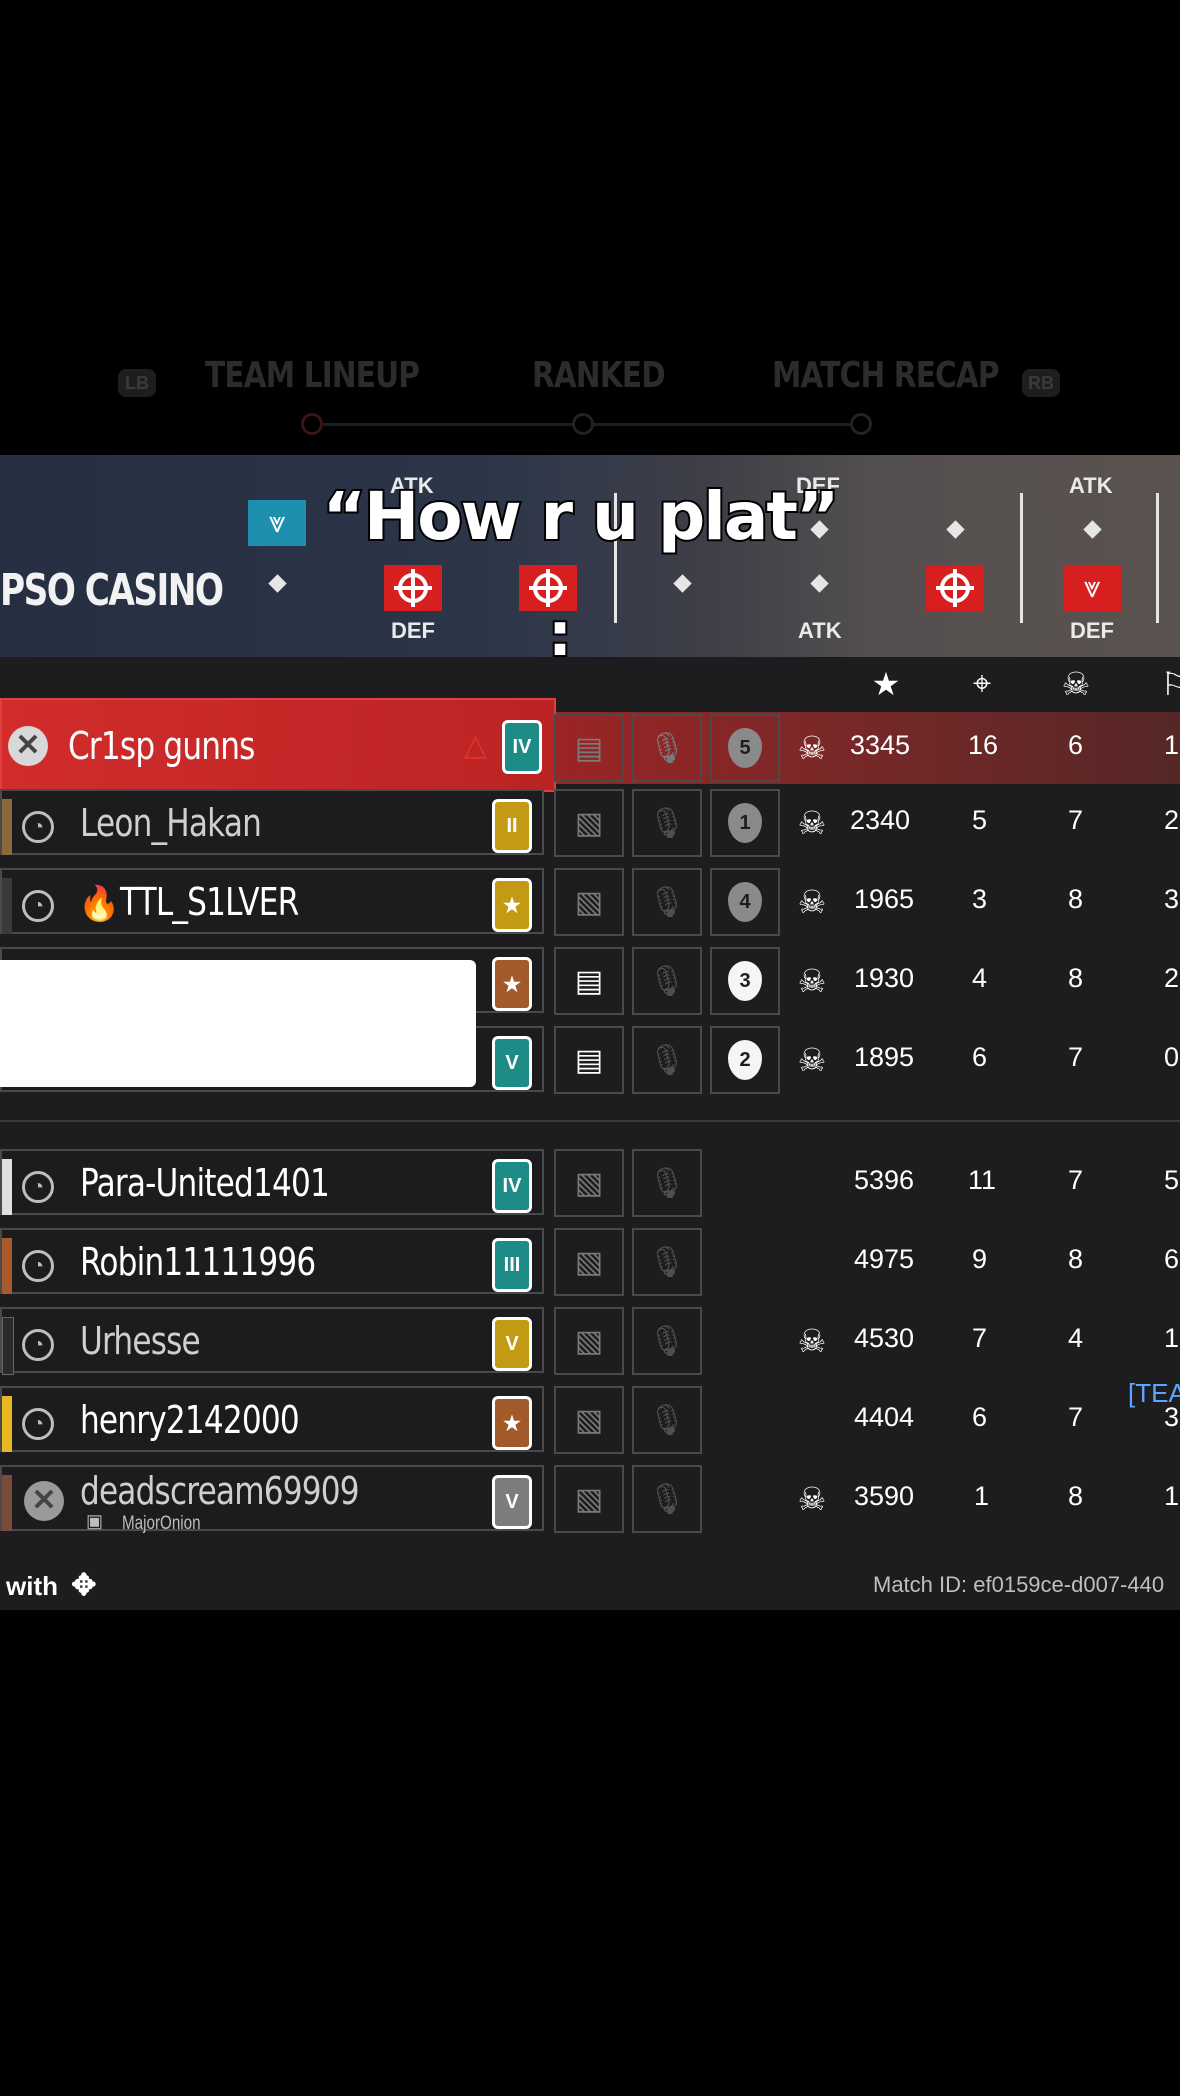 This screenshot has height=2096, width=1180. What do you see at coordinates (1041, 383) in the screenshot?
I see `rb-bumper: RB` at bounding box center [1041, 383].